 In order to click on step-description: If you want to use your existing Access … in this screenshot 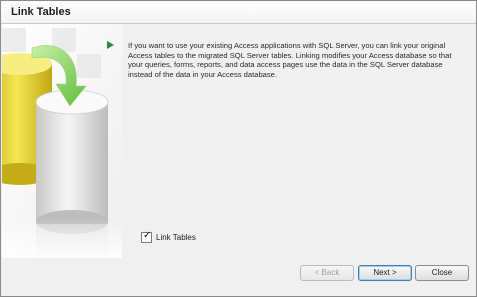, I will do `click(290, 60)`.